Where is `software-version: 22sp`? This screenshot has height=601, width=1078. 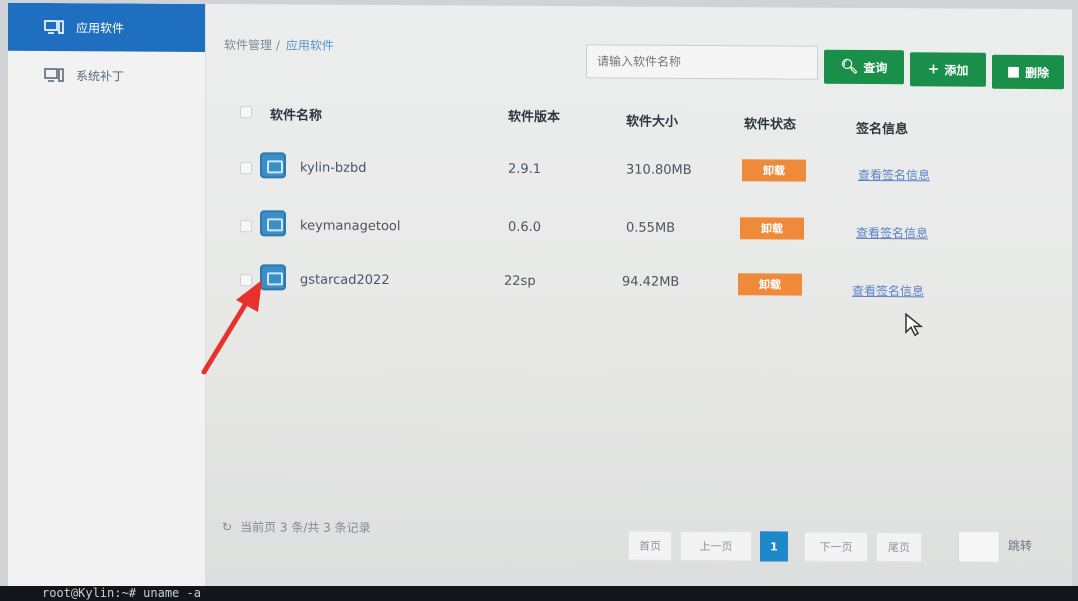 software-version: 22sp is located at coordinates (520, 281).